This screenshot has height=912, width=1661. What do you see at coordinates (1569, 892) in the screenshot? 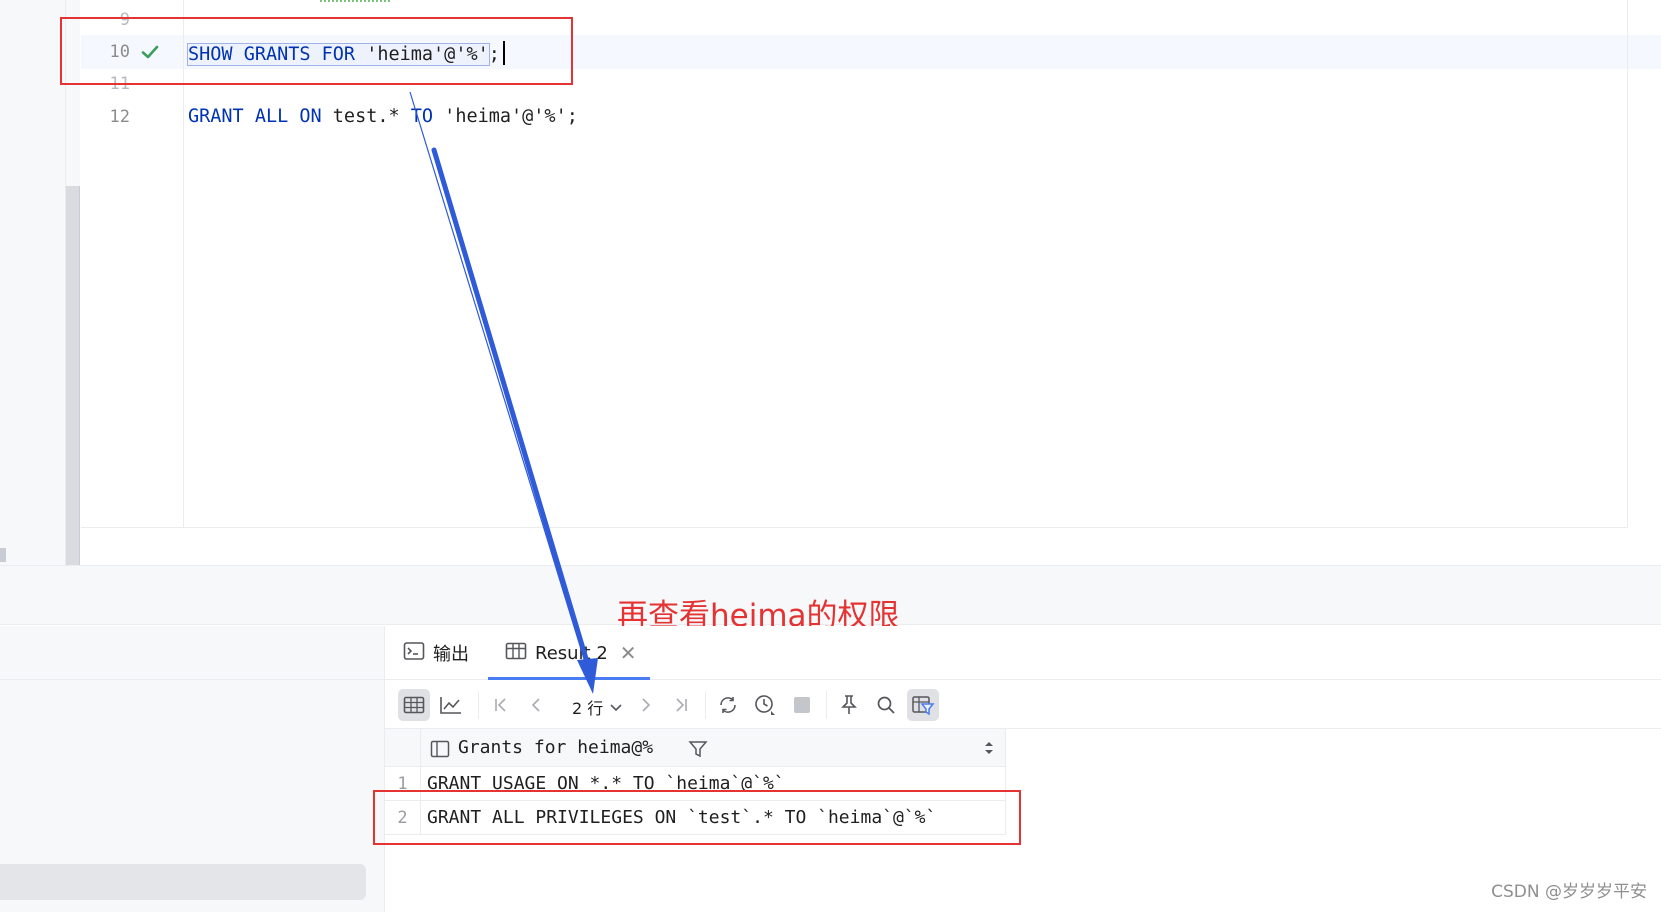
I see `watermark: CSDN @岁岁岁平安` at bounding box center [1569, 892].